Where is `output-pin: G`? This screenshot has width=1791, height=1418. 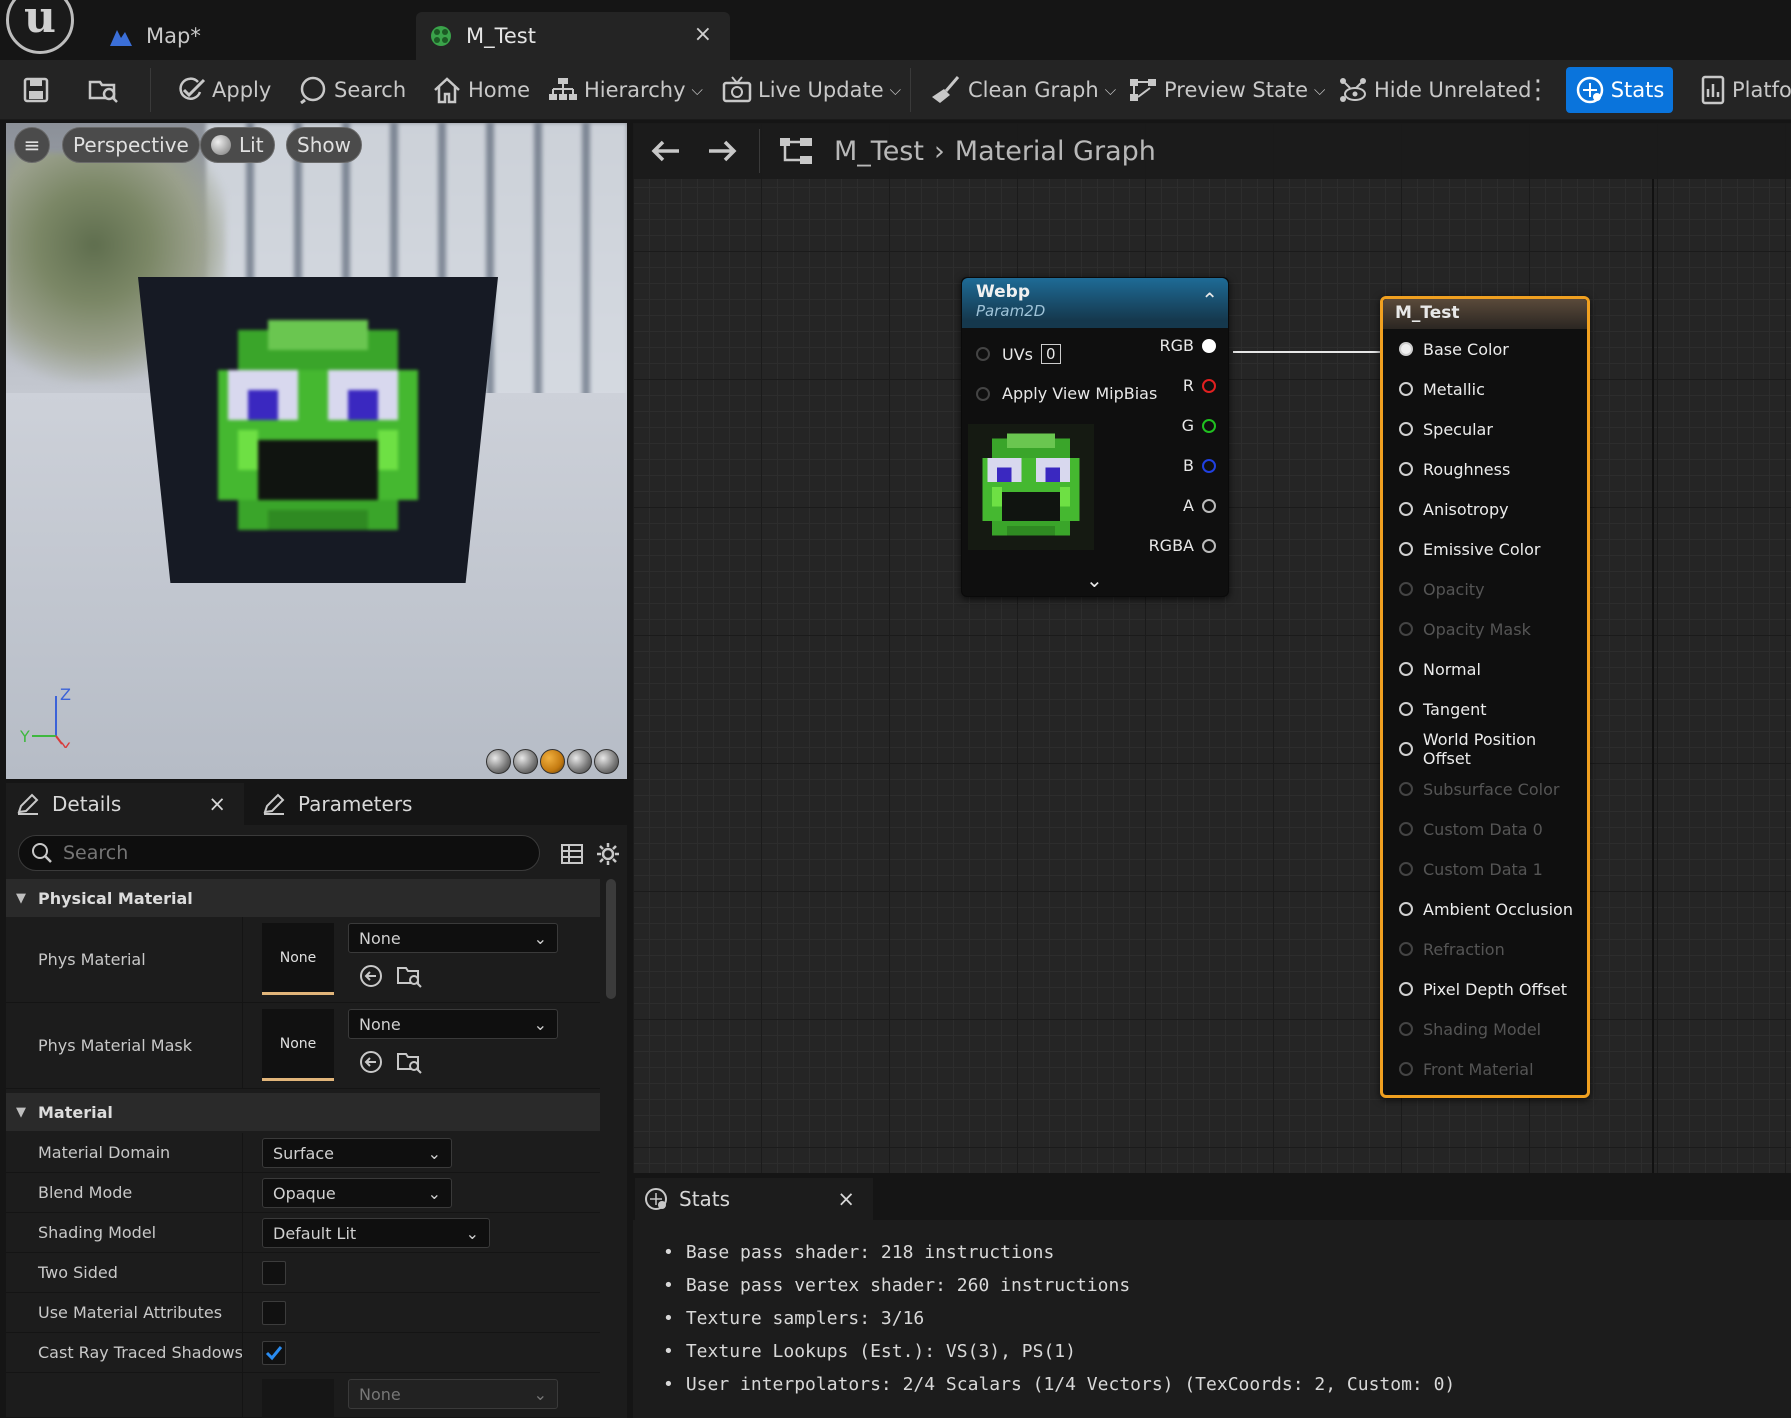
output-pin: G is located at coordinates (1199, 425).